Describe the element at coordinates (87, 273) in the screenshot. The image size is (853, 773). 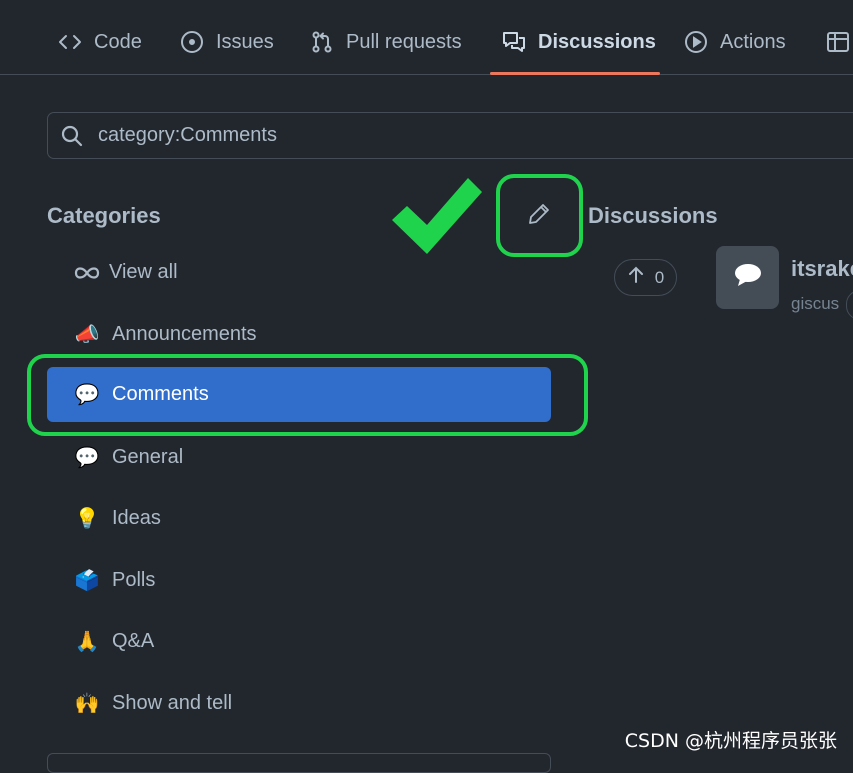
I see `infinity-icon` at that location.